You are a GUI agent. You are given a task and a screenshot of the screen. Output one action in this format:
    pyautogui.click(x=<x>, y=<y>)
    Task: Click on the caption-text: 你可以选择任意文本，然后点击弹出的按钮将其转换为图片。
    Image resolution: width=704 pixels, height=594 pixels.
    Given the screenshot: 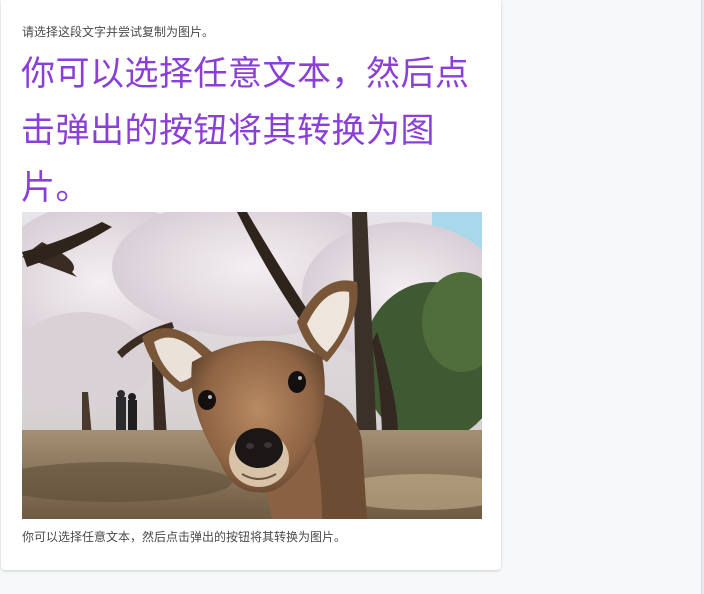 What is the action you would take?
    pyautogui.click(x=184, y=537)
    